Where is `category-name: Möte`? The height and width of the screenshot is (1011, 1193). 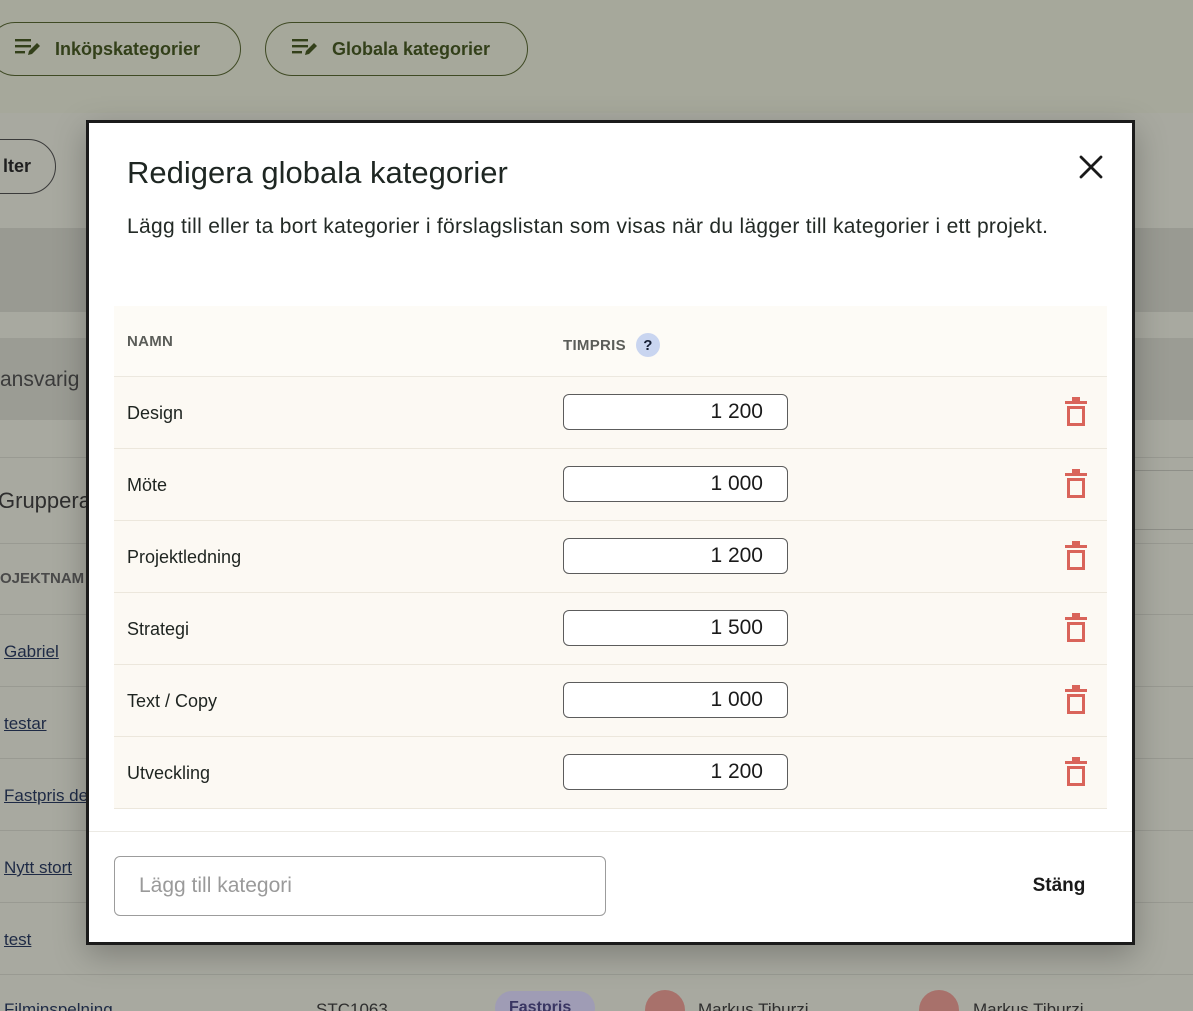
category-name: Möte is located at coordinates (147, 485).